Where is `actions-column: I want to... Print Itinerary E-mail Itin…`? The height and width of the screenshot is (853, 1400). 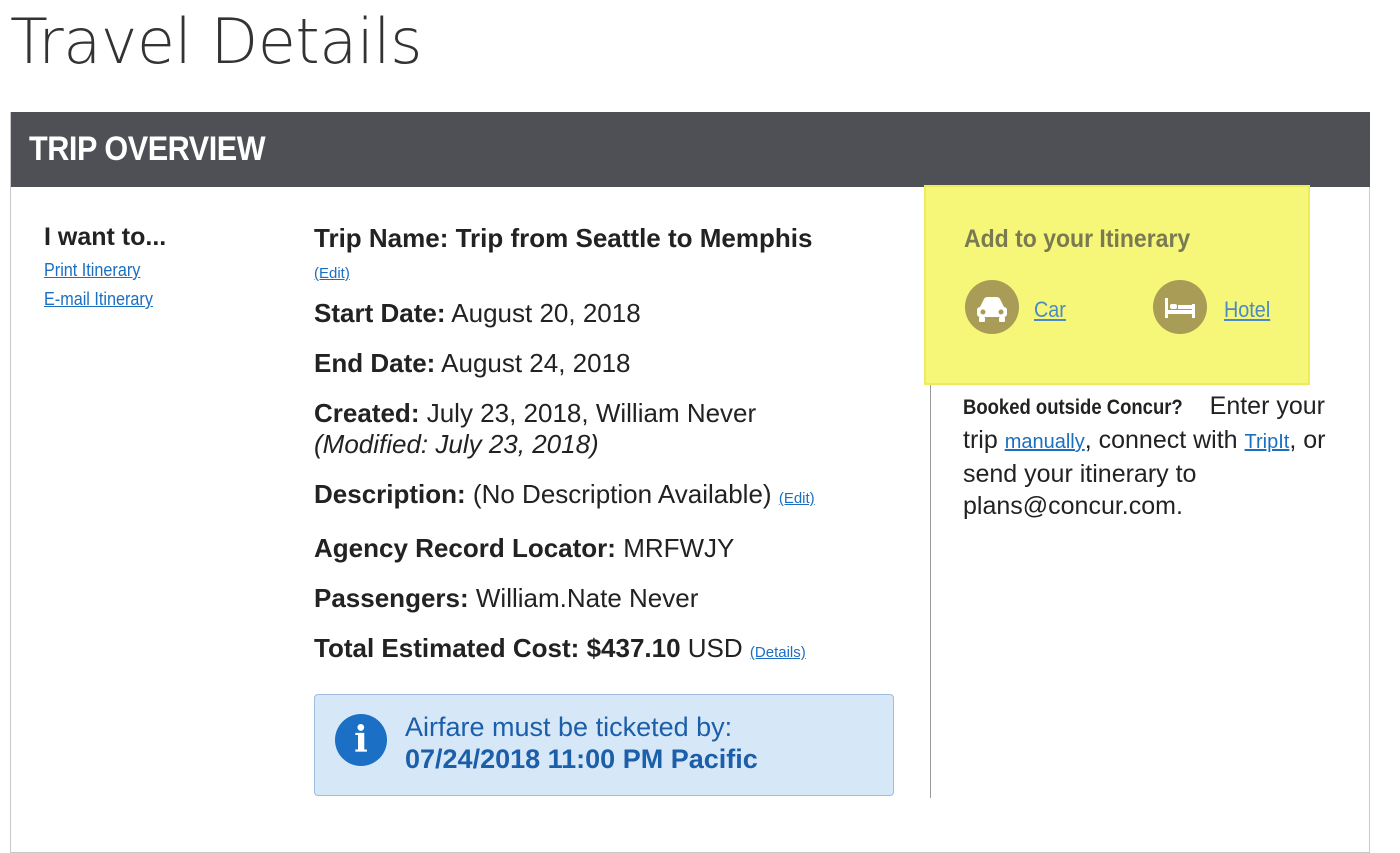 actions-column: I want to... Print Itinerary E-mail Itin… is located at coordinates (105, 266).